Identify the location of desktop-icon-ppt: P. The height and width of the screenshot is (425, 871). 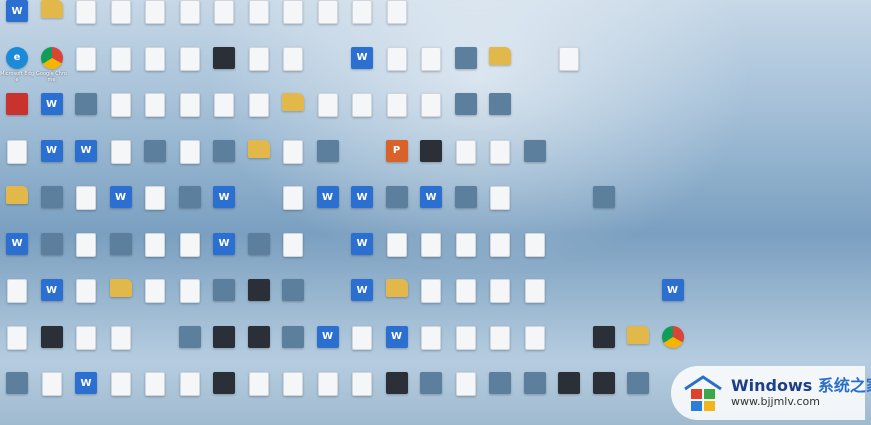
(397, 161).